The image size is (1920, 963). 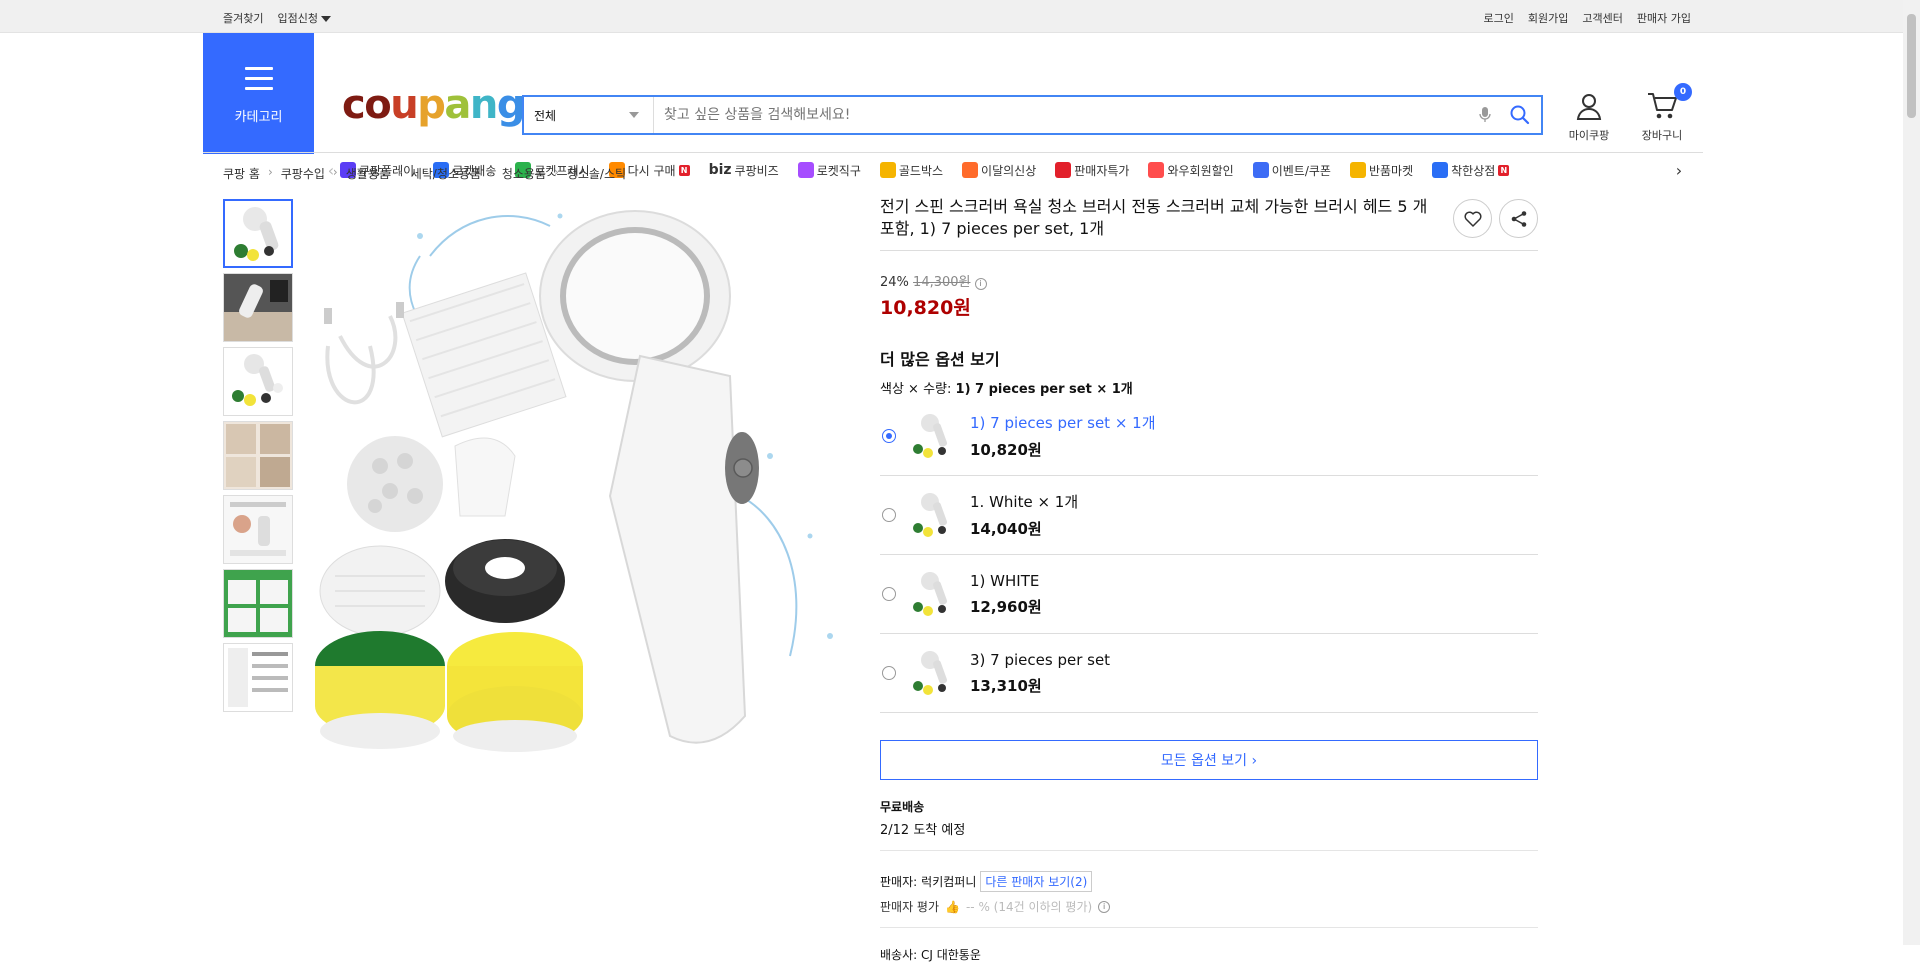 What do you see at coordinates (1911, 472) in the screenshot?
I see `page-scrollbar` at bounding box center [1911, 472].